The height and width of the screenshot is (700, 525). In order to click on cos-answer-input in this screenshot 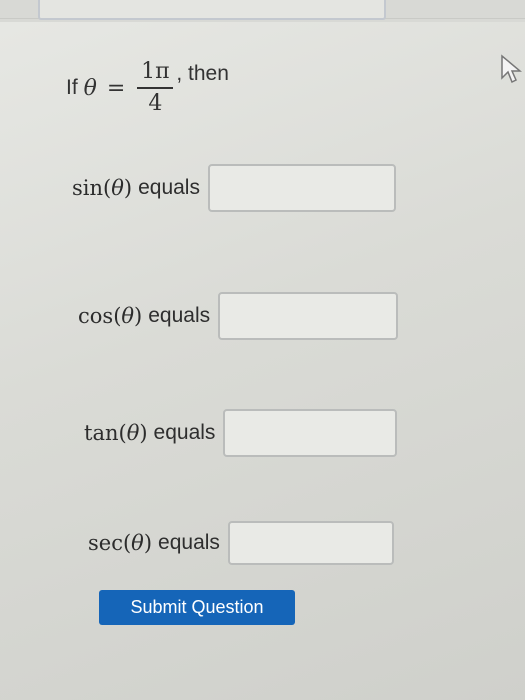, I will do `click(308, 316)`.